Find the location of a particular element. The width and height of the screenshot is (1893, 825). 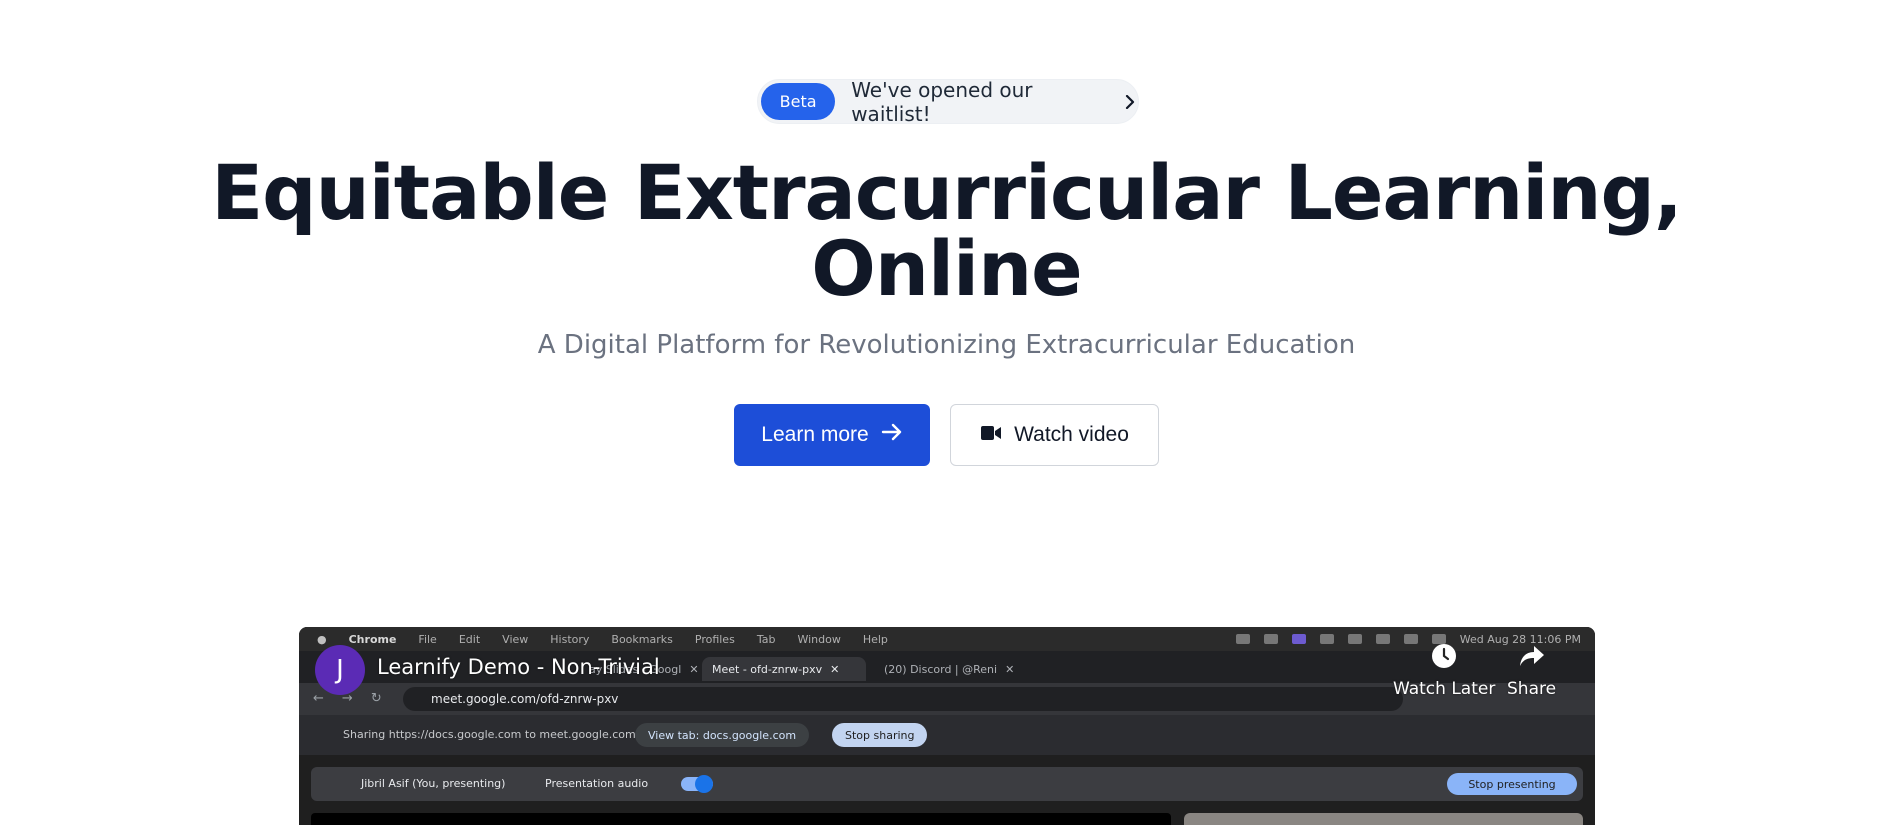

clock-icon is located at coordinates (1444, 658).